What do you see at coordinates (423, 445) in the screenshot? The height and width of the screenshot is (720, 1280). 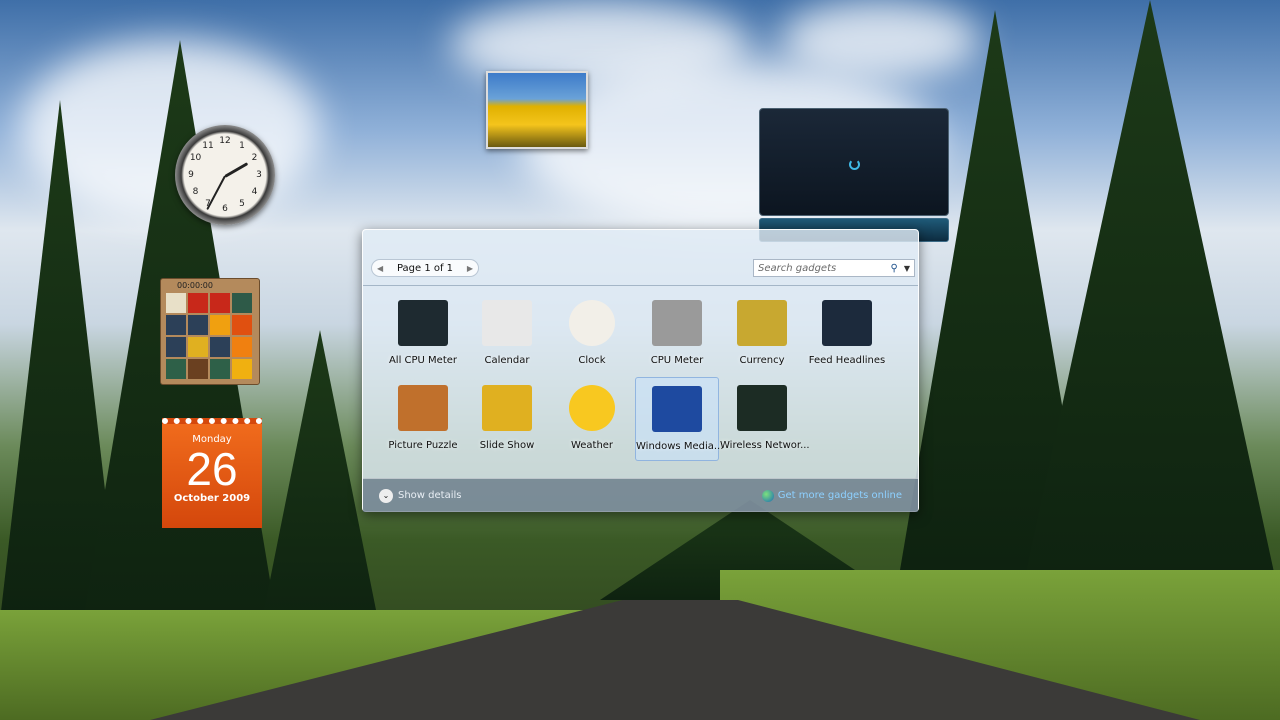 I see `gadget-label: Picture Puzzle` at bounding box center [423, 445].